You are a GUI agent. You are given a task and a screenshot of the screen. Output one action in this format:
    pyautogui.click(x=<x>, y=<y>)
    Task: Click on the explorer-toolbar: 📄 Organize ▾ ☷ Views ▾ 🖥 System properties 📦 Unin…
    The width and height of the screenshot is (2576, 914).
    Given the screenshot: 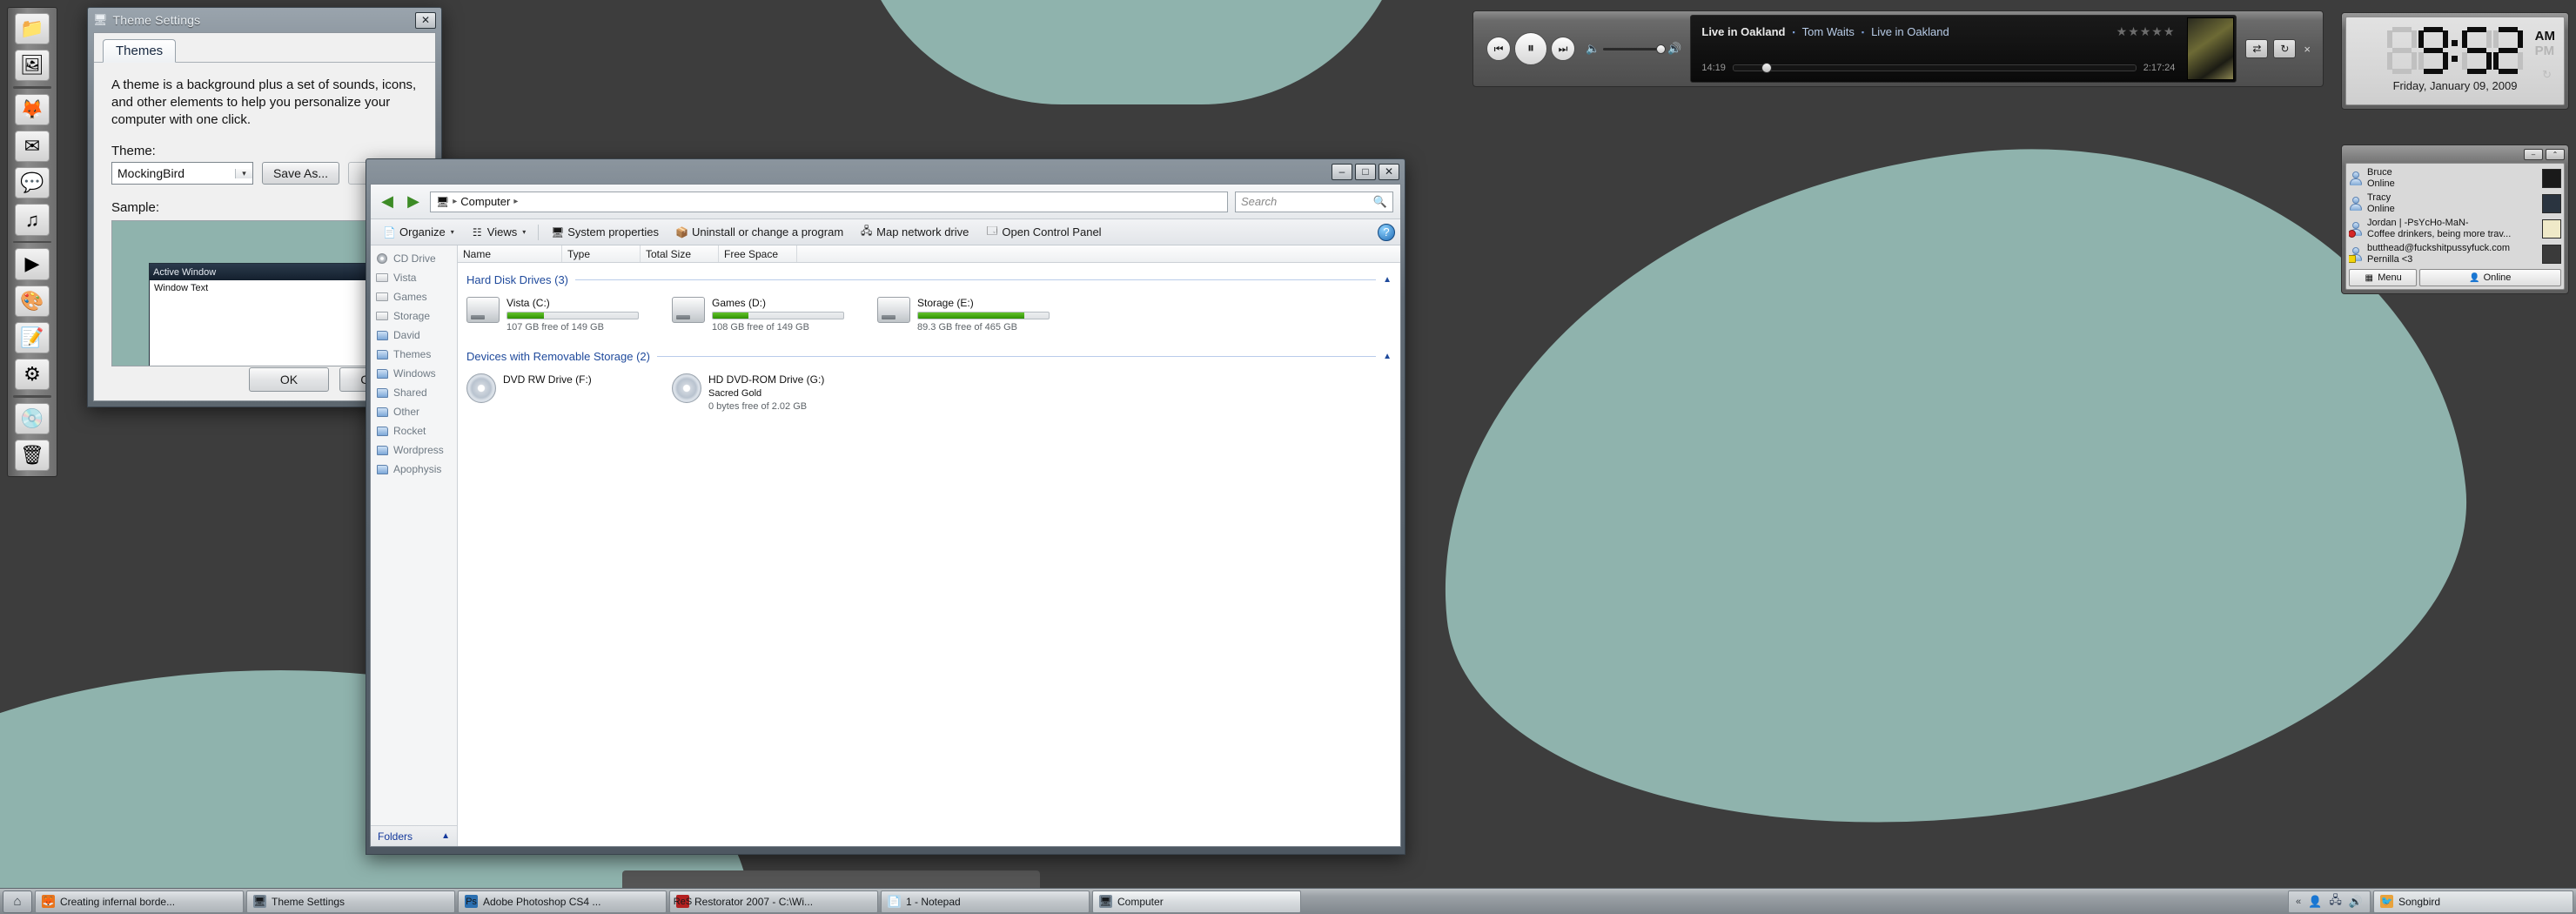 What is the action you would take?
    pyautogui.click(x=885, y=232)
    